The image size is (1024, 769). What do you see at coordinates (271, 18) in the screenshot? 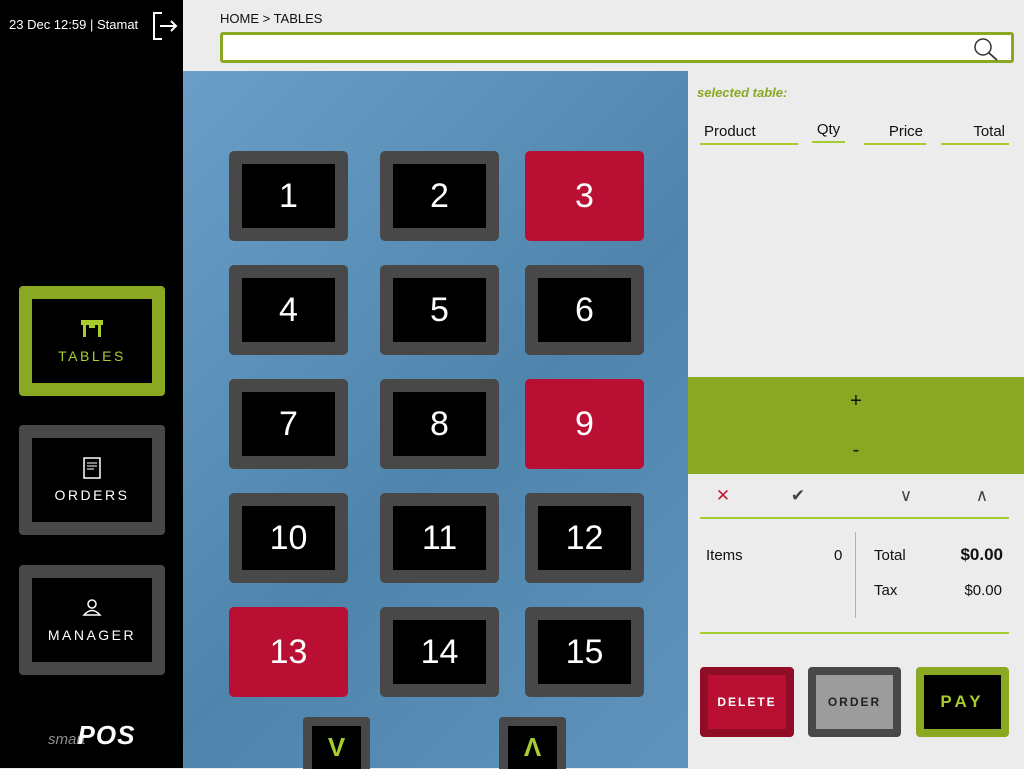
I see `breadcrumb: HOME > TABLES` at bounding box center [271, 18].